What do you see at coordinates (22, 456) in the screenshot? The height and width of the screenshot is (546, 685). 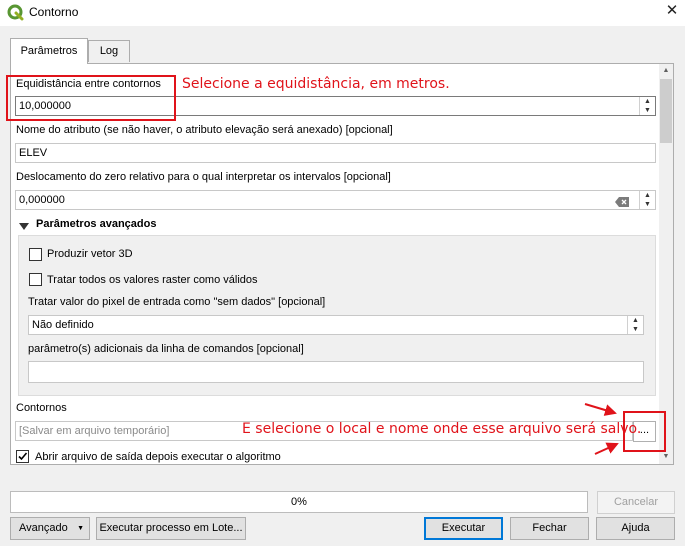 I see `open-output-checkbox` at bounding box center [22, 456].